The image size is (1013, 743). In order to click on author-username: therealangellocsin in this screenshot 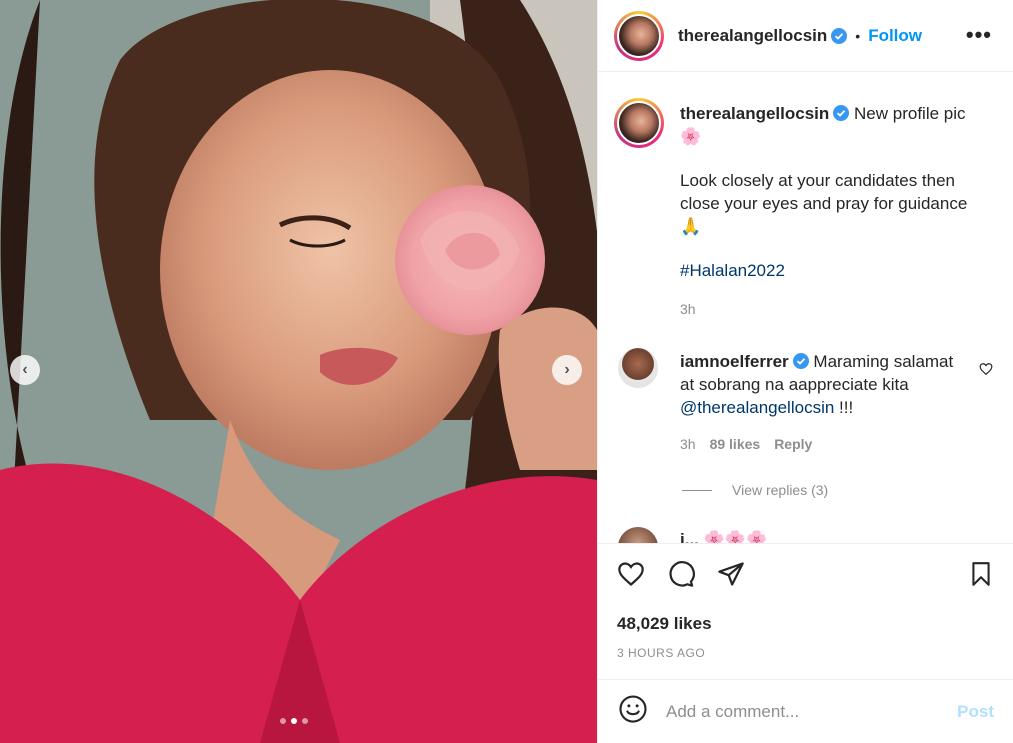, I will do `click(752, 36)`.